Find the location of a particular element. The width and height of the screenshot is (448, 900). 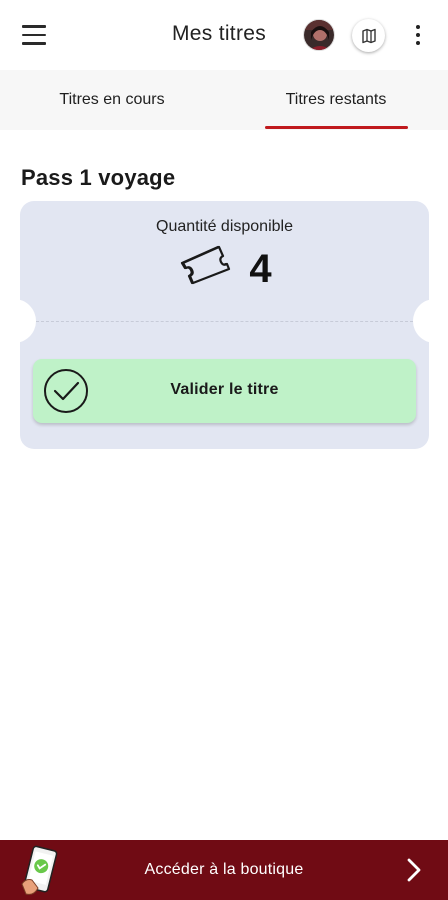

shop-label: Accéder à la boutique is located at coordinates (224, 869).